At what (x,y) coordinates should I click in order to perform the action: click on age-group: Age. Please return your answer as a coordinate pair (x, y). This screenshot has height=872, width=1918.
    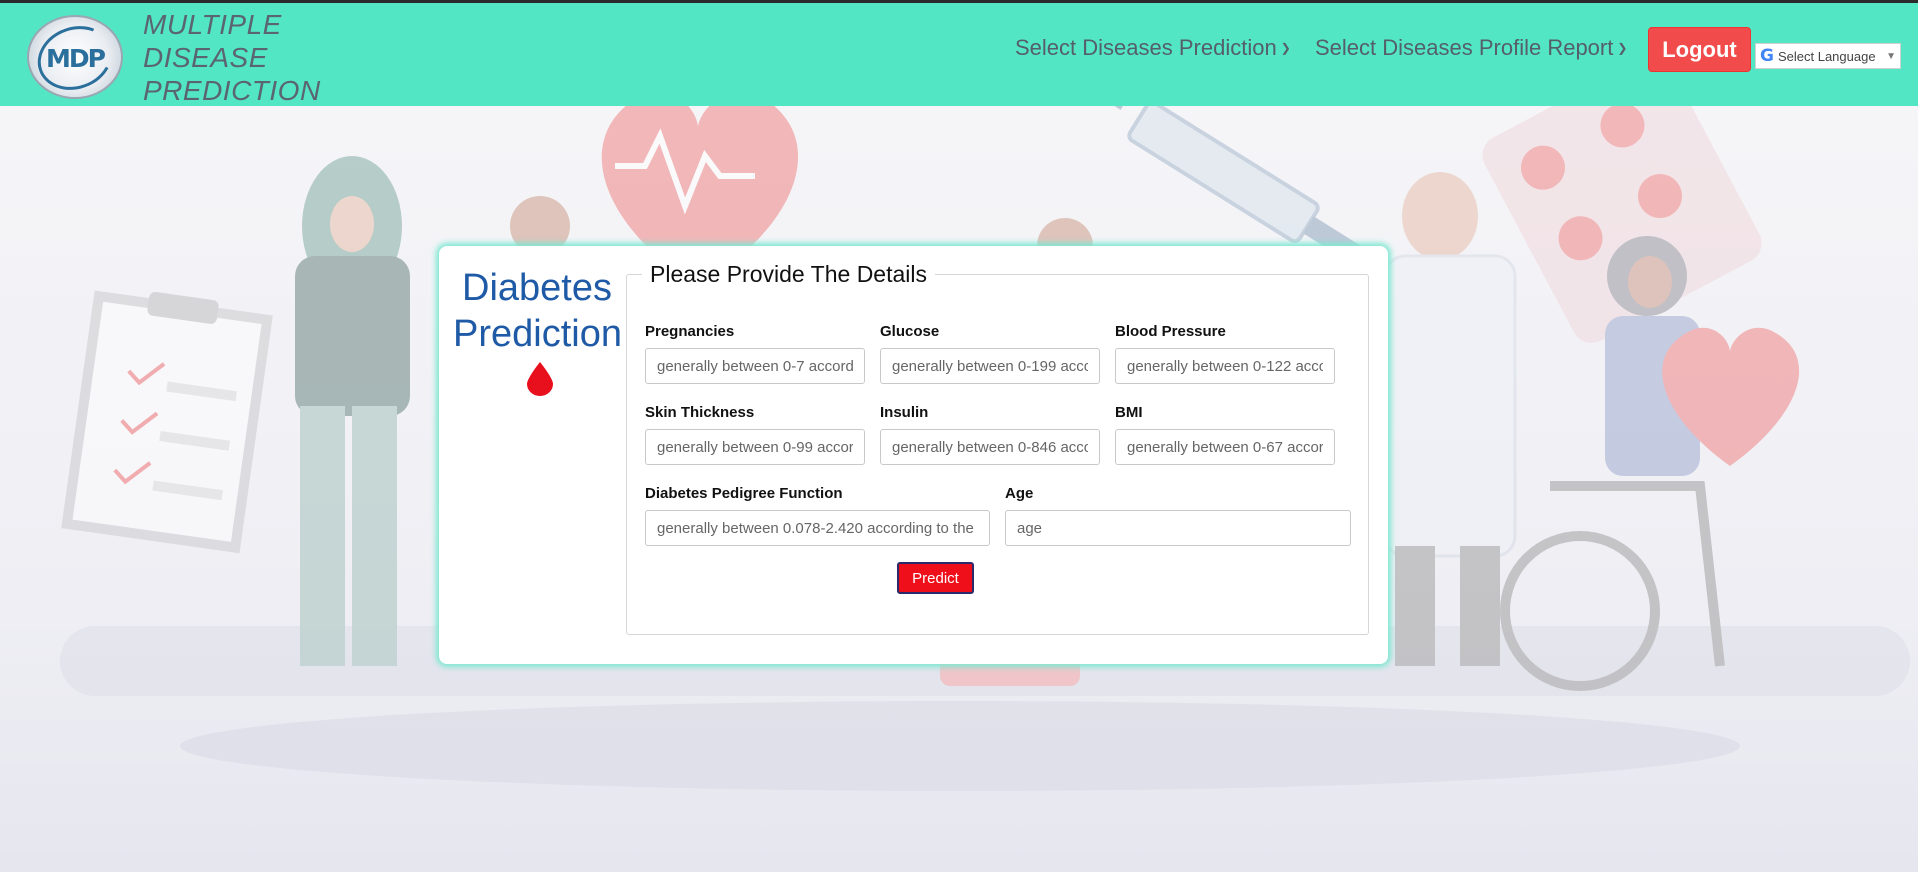
    Looking at the image, I should click on (1178, 515).